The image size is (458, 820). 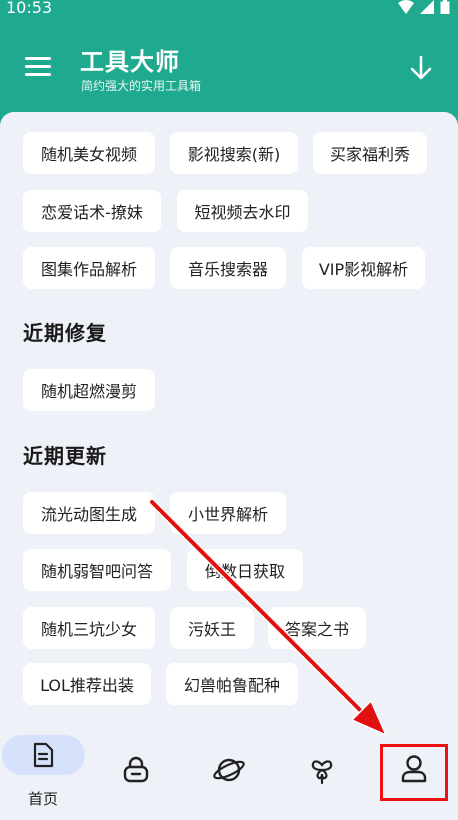 What do you see at coordinates (232, 684) in the screenshot?
I see `tool-chip: 幻兽帕鲁配种` at bounding box center [232, 684].